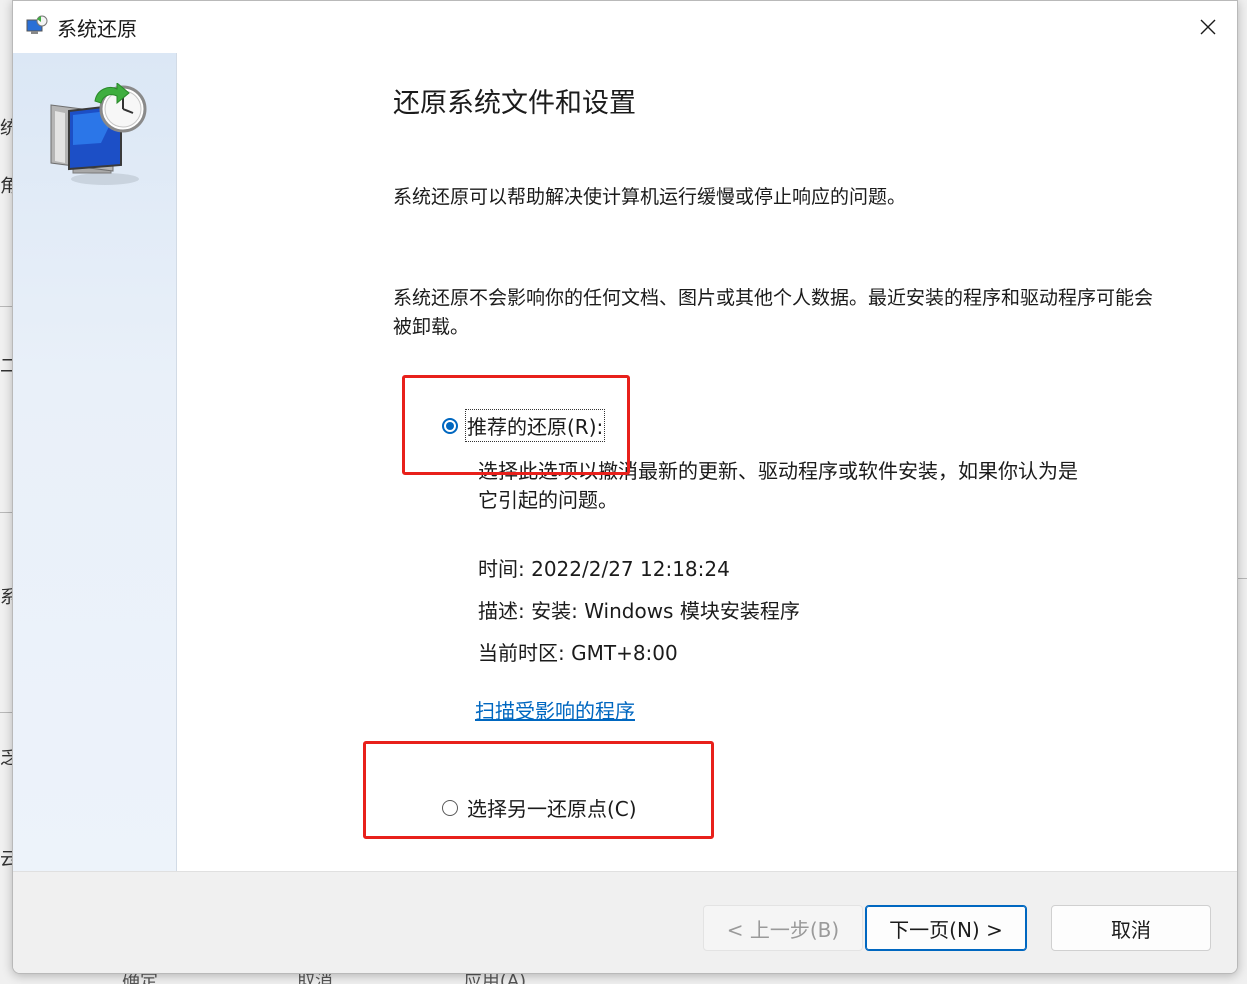 Image resolution: width=1247 pixels, height=984 pixels. I want to click on restore-description: 描述: 安装: Windows 模块安装程序, so click(639, 611).